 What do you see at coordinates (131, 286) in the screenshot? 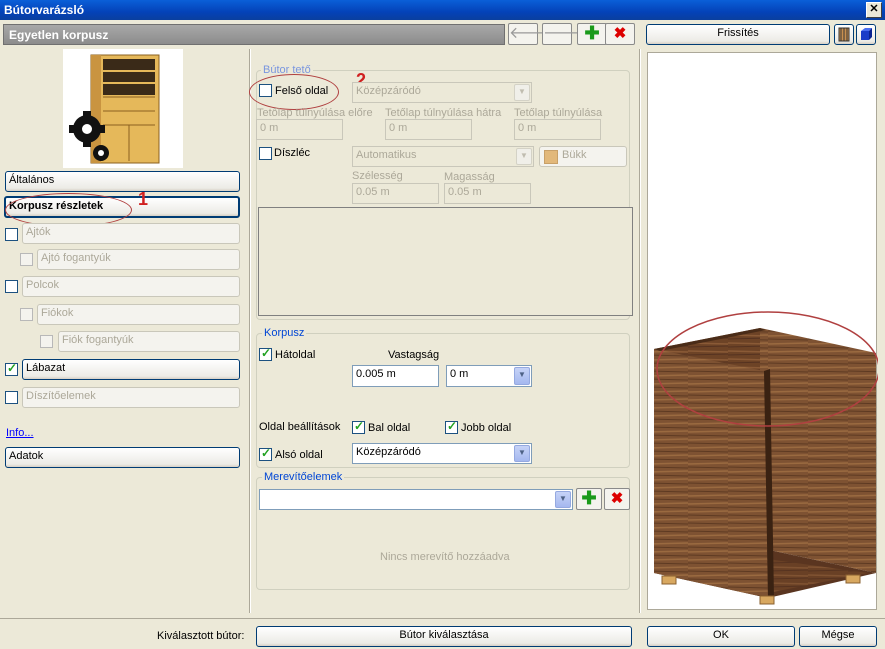
I see `sidebar-item-shelves: Polcok` at bounding box center [131, 286].